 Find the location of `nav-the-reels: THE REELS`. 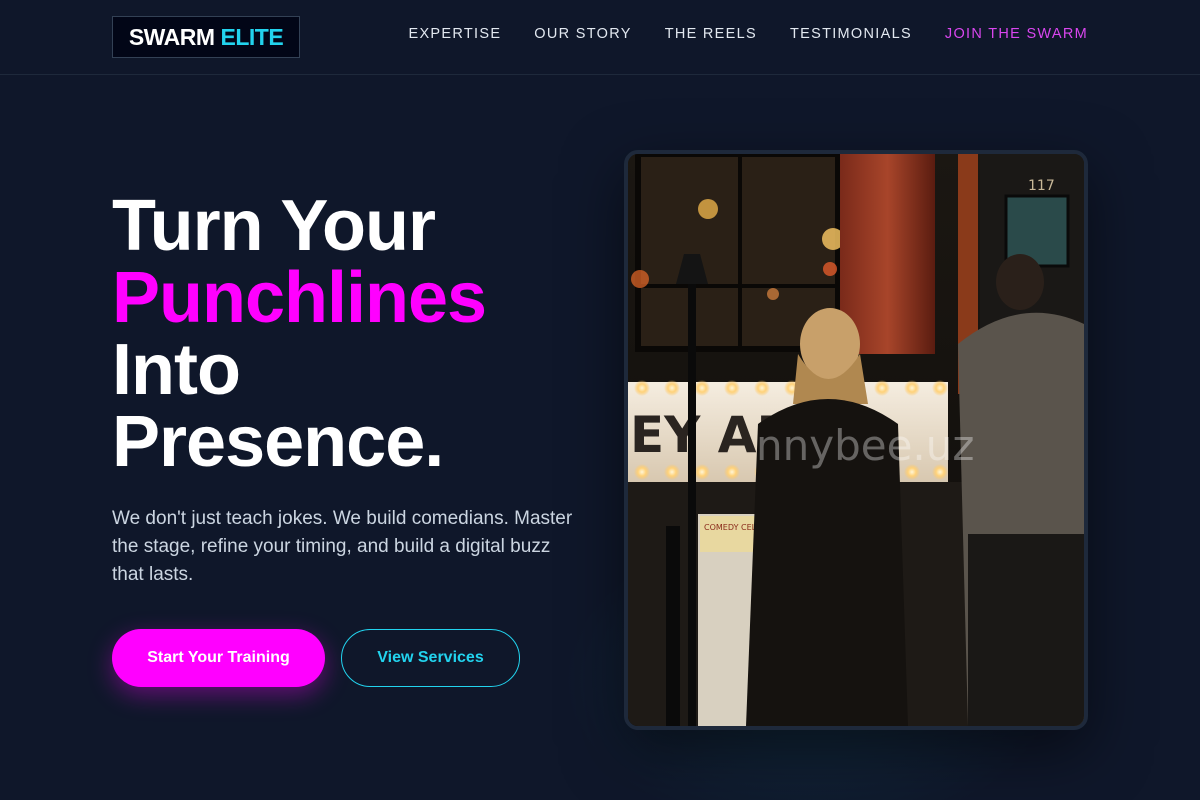

nav-the-reels: THE REELS is located at coordinates (711, 34).